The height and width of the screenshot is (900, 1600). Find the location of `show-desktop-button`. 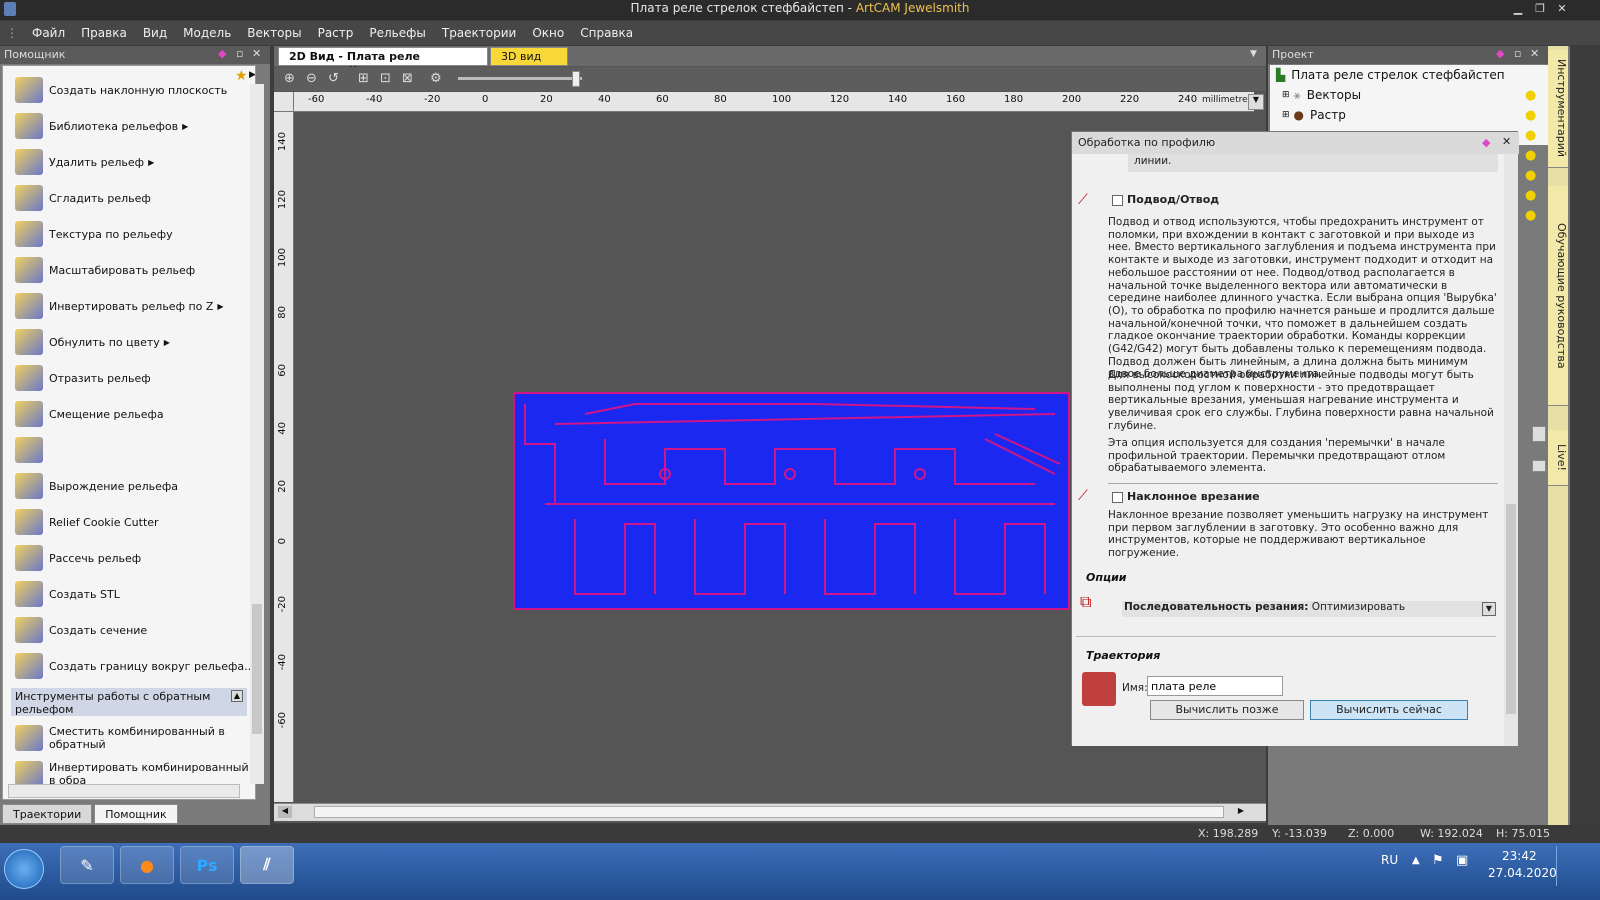

show-desktop-button is located at coordinates (1562, 866).